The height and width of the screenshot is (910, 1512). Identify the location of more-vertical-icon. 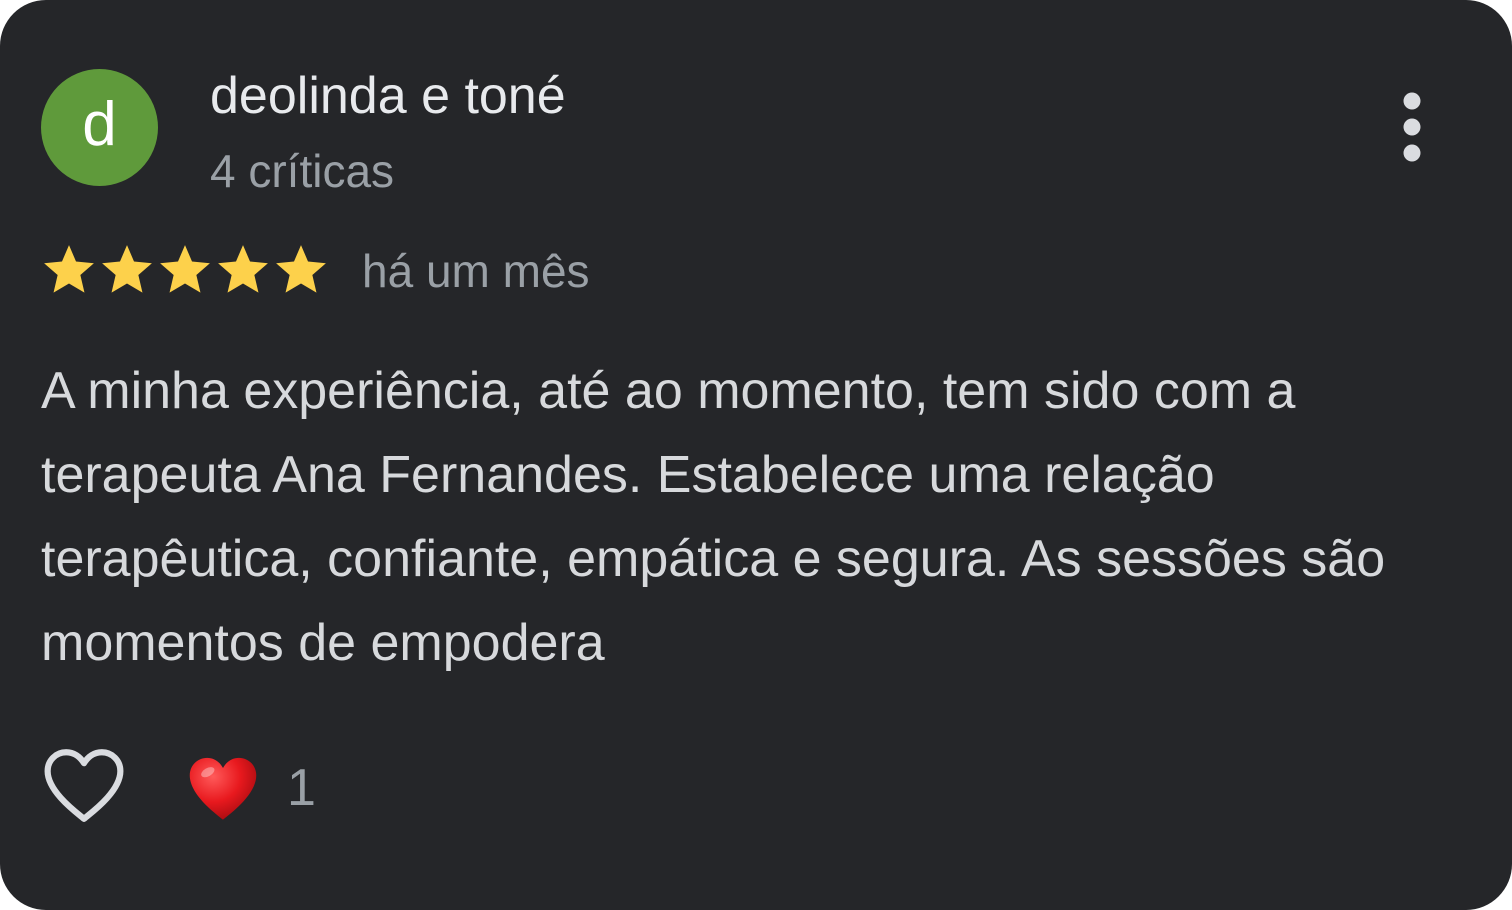
(1412, 127).